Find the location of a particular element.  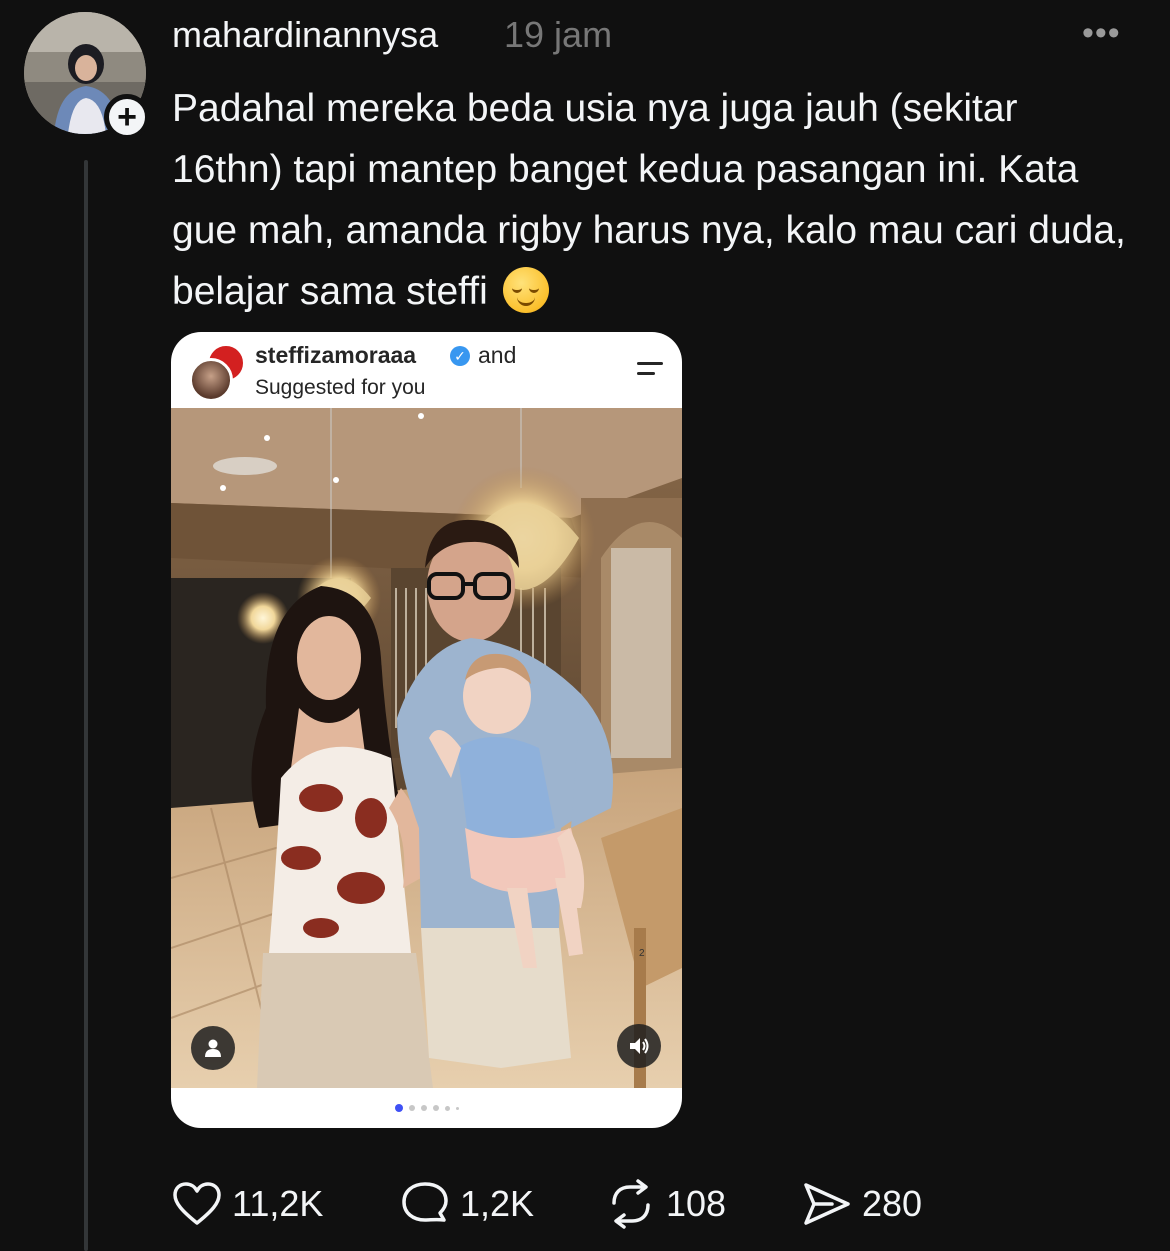

follow-button: + is located at coordinates (127, 117).